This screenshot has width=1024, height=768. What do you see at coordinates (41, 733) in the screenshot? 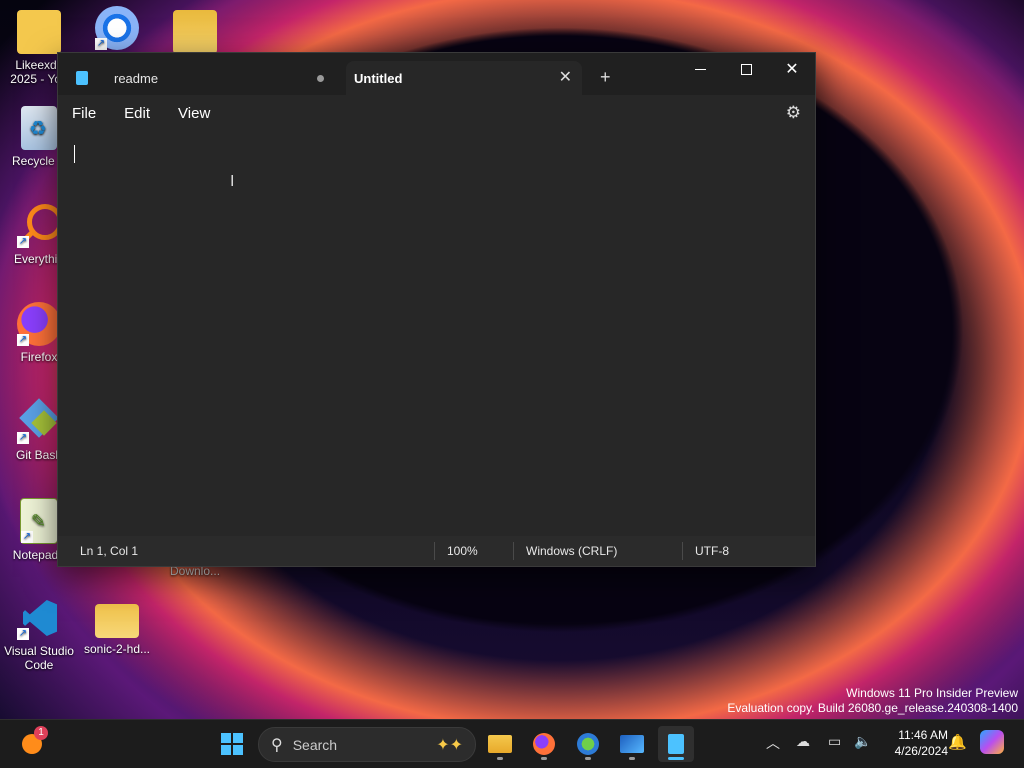
I see `notification-badge: 1` at bounding box center [41, 733].